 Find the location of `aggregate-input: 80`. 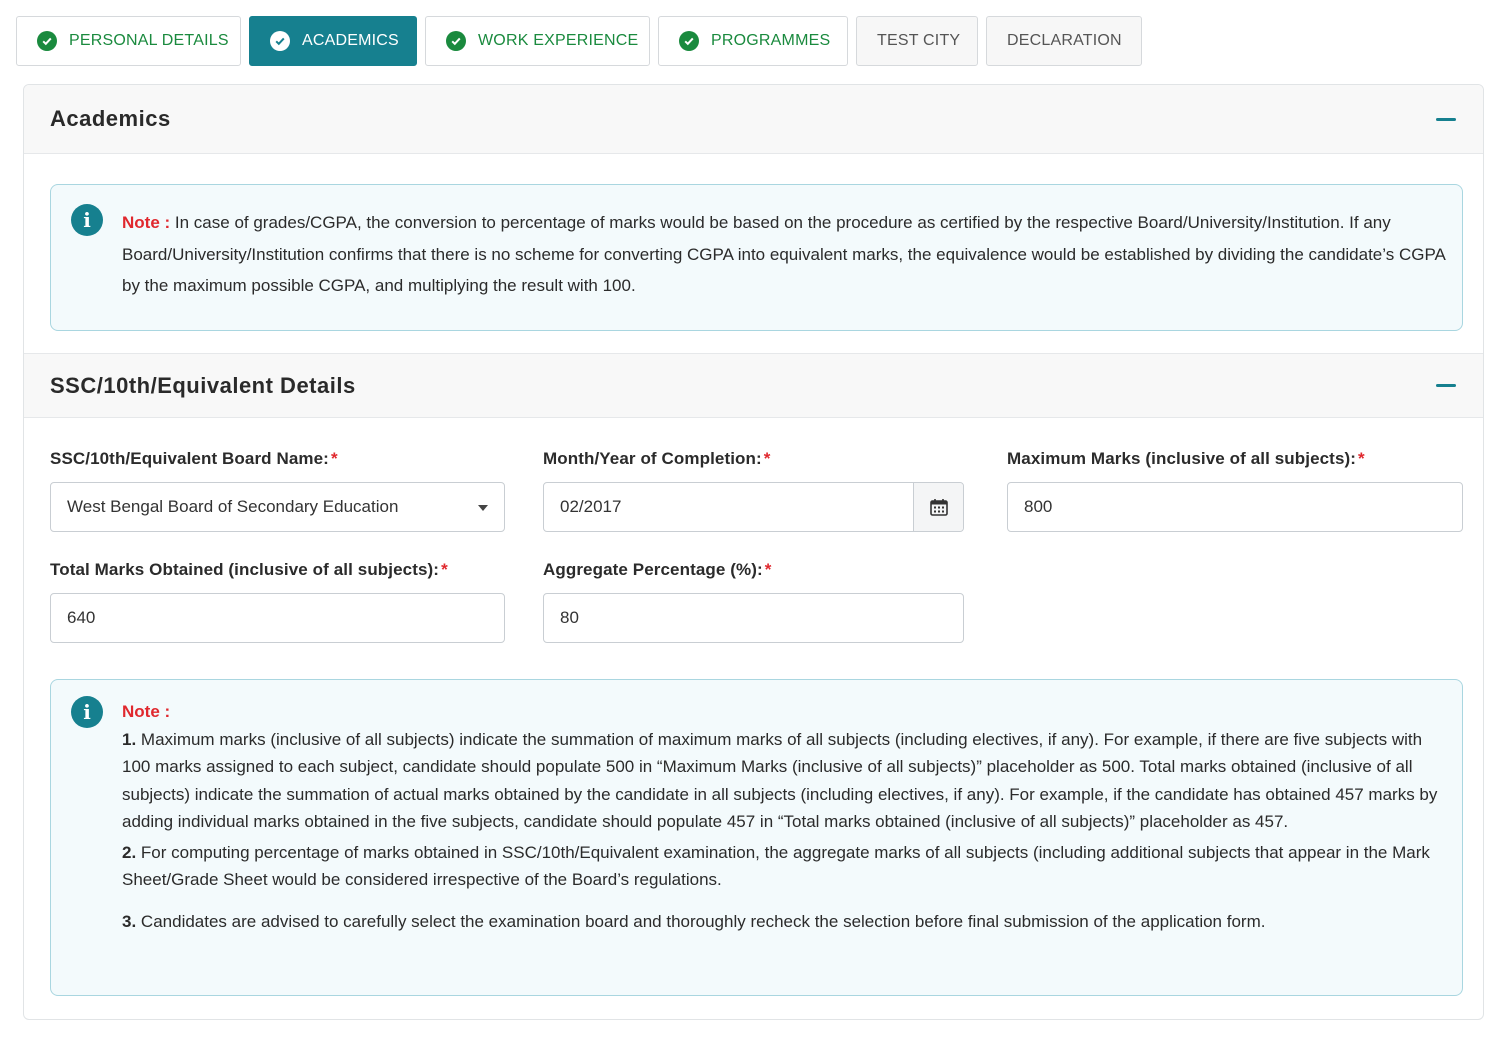

aggregate-input: 80 is located at coordinates (753, 618).